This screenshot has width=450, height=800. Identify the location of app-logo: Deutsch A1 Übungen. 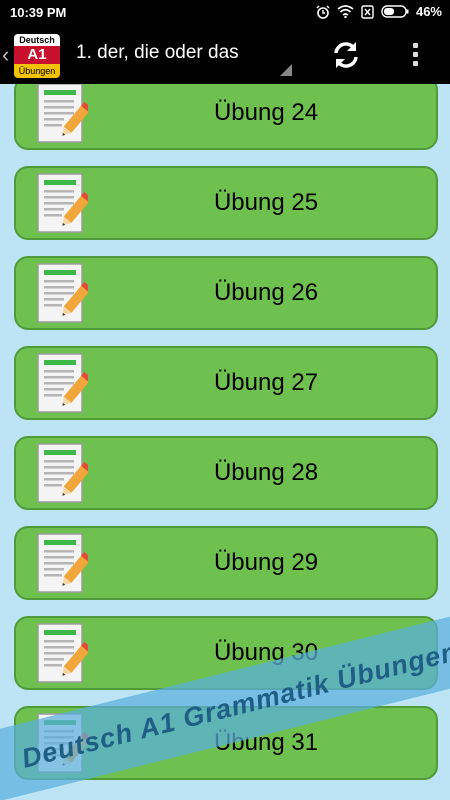
(37, 56).